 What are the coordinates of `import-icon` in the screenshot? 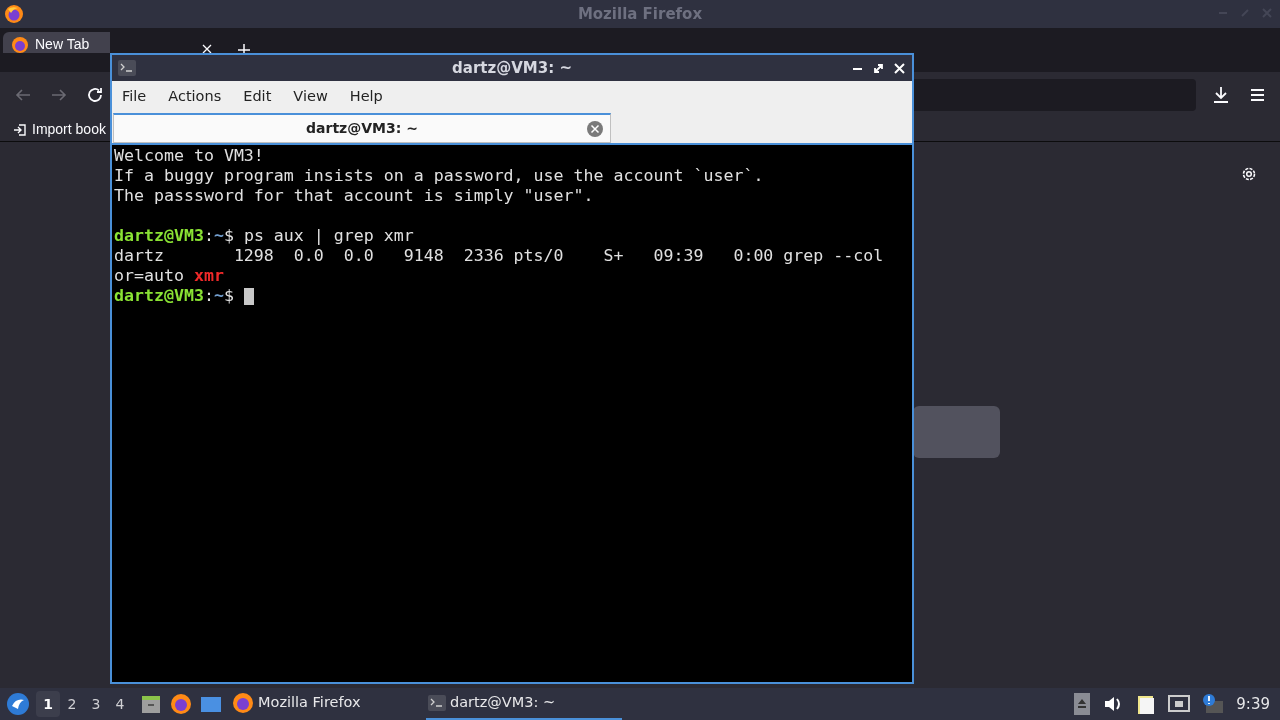 It's located at (20, 129).